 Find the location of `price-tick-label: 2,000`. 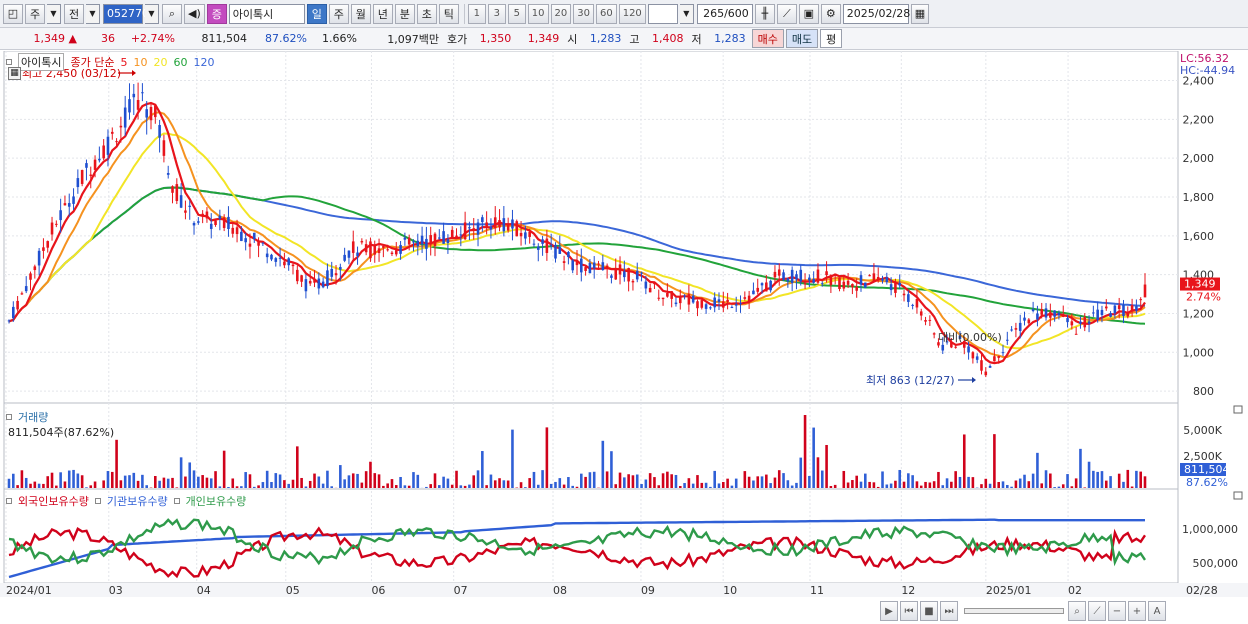

price-tick-label: 2,000 is located at coordinates (1199, 158).